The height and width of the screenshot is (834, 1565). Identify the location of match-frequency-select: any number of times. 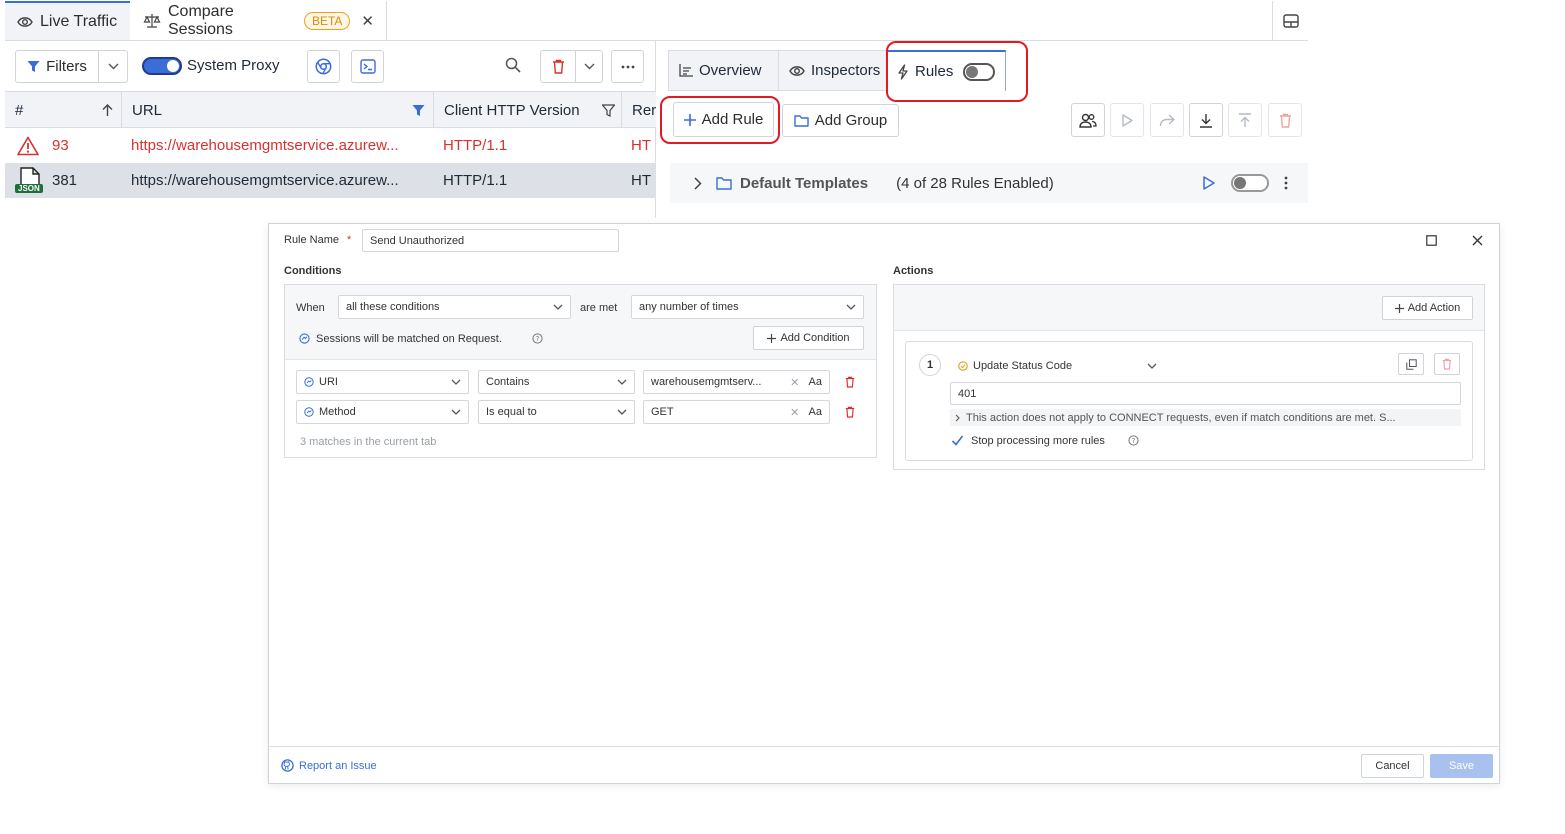
(747, 307).